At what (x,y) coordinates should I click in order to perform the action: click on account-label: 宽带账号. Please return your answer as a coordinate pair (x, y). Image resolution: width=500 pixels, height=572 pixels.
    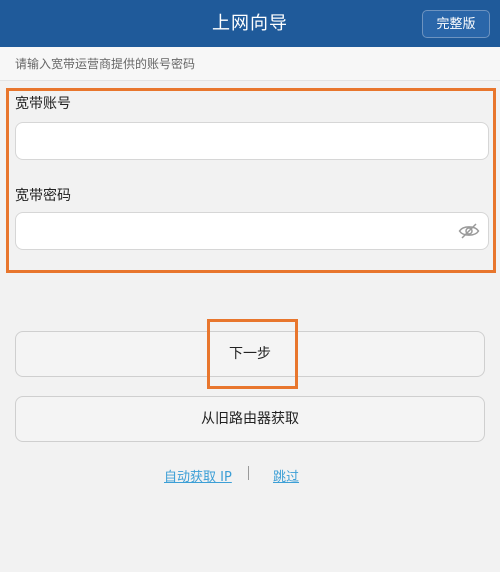
    Looking at the image, I should click on (43, 104).